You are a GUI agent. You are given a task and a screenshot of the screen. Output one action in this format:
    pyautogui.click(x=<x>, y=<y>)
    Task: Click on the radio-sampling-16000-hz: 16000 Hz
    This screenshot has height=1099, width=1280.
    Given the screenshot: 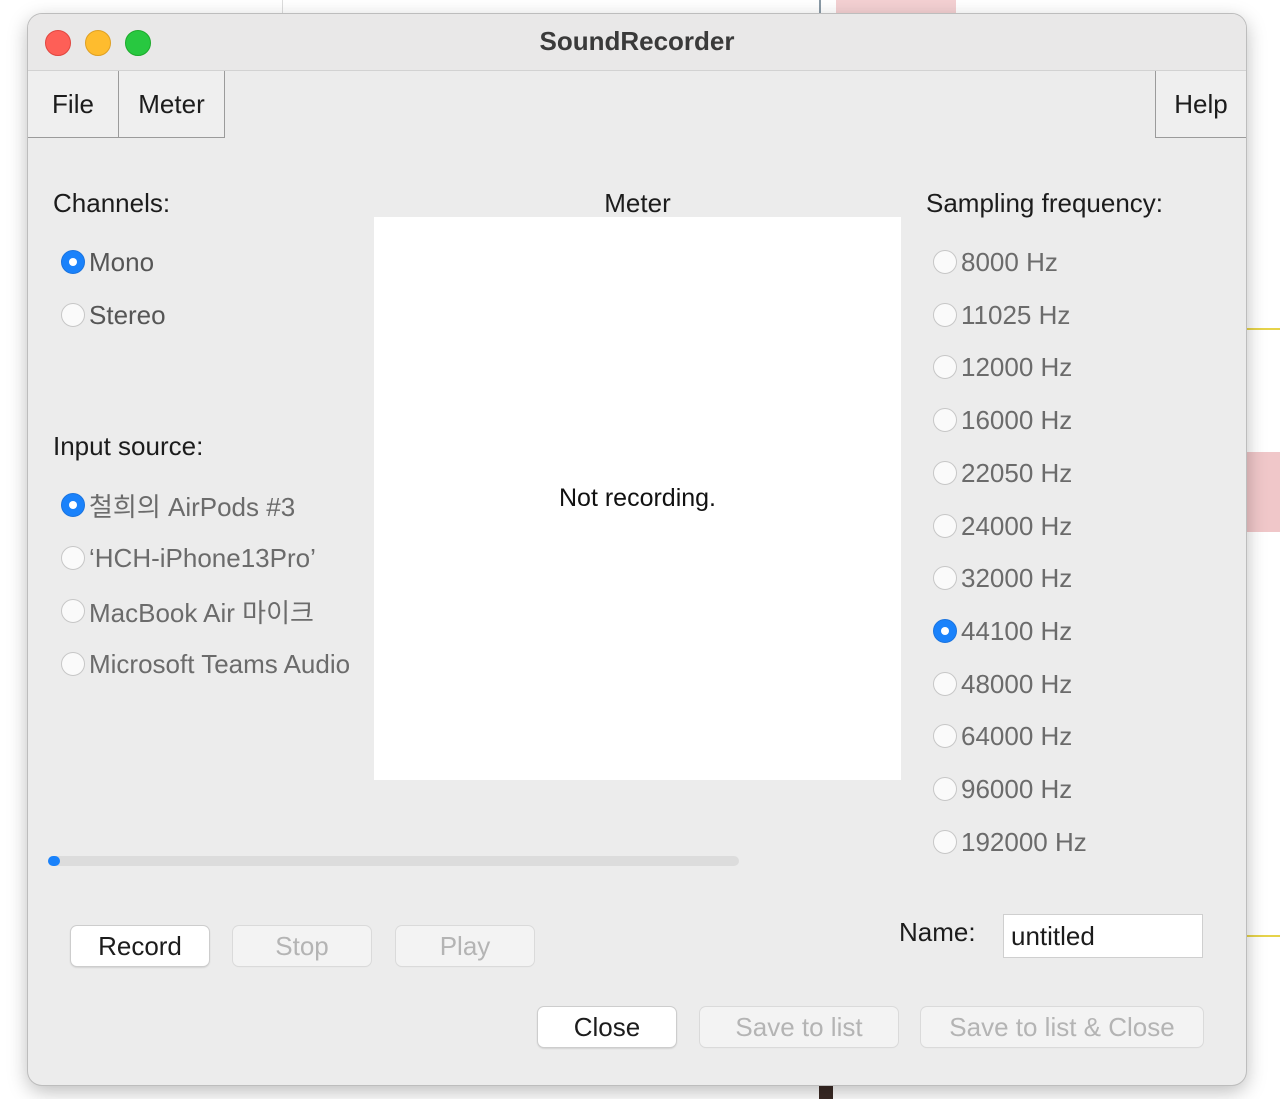 What is the action you would take?
    pyautogui.click(x=1002, y=420)
    